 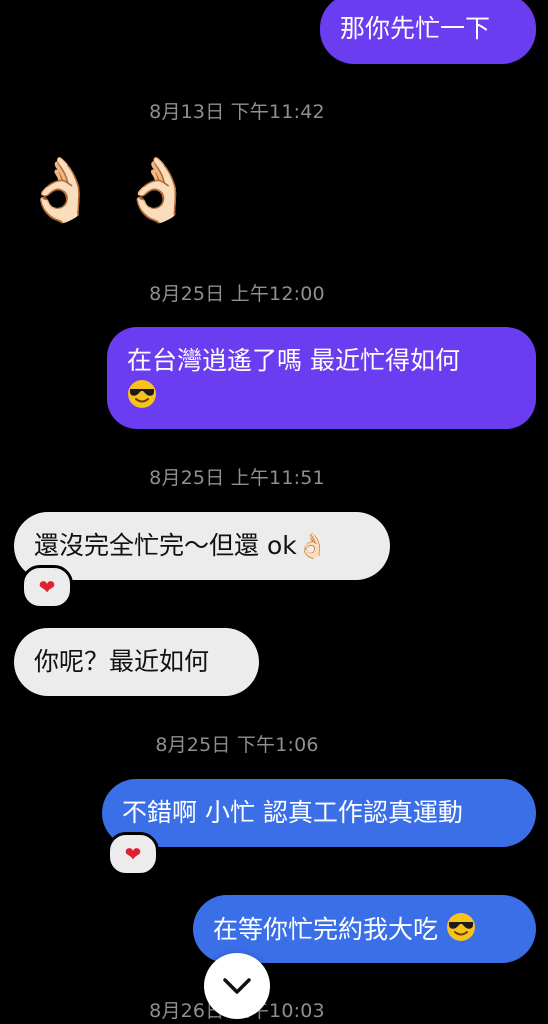 I want to click on timestamp: 8月25日 下午1:06, so click(x=237, y=745).